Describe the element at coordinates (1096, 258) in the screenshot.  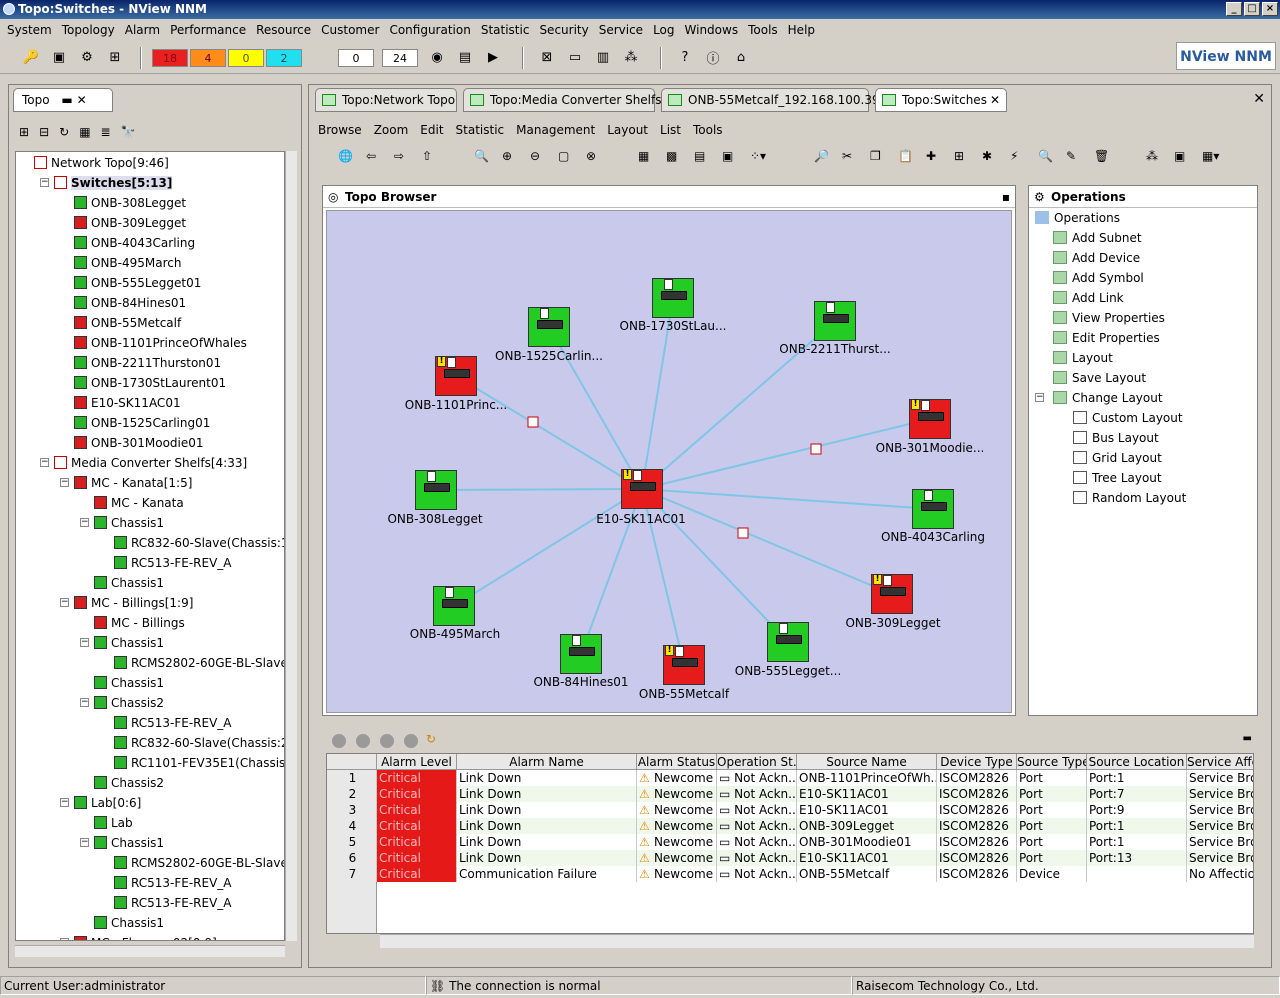
I see `operation-item: Add Device` at that location.